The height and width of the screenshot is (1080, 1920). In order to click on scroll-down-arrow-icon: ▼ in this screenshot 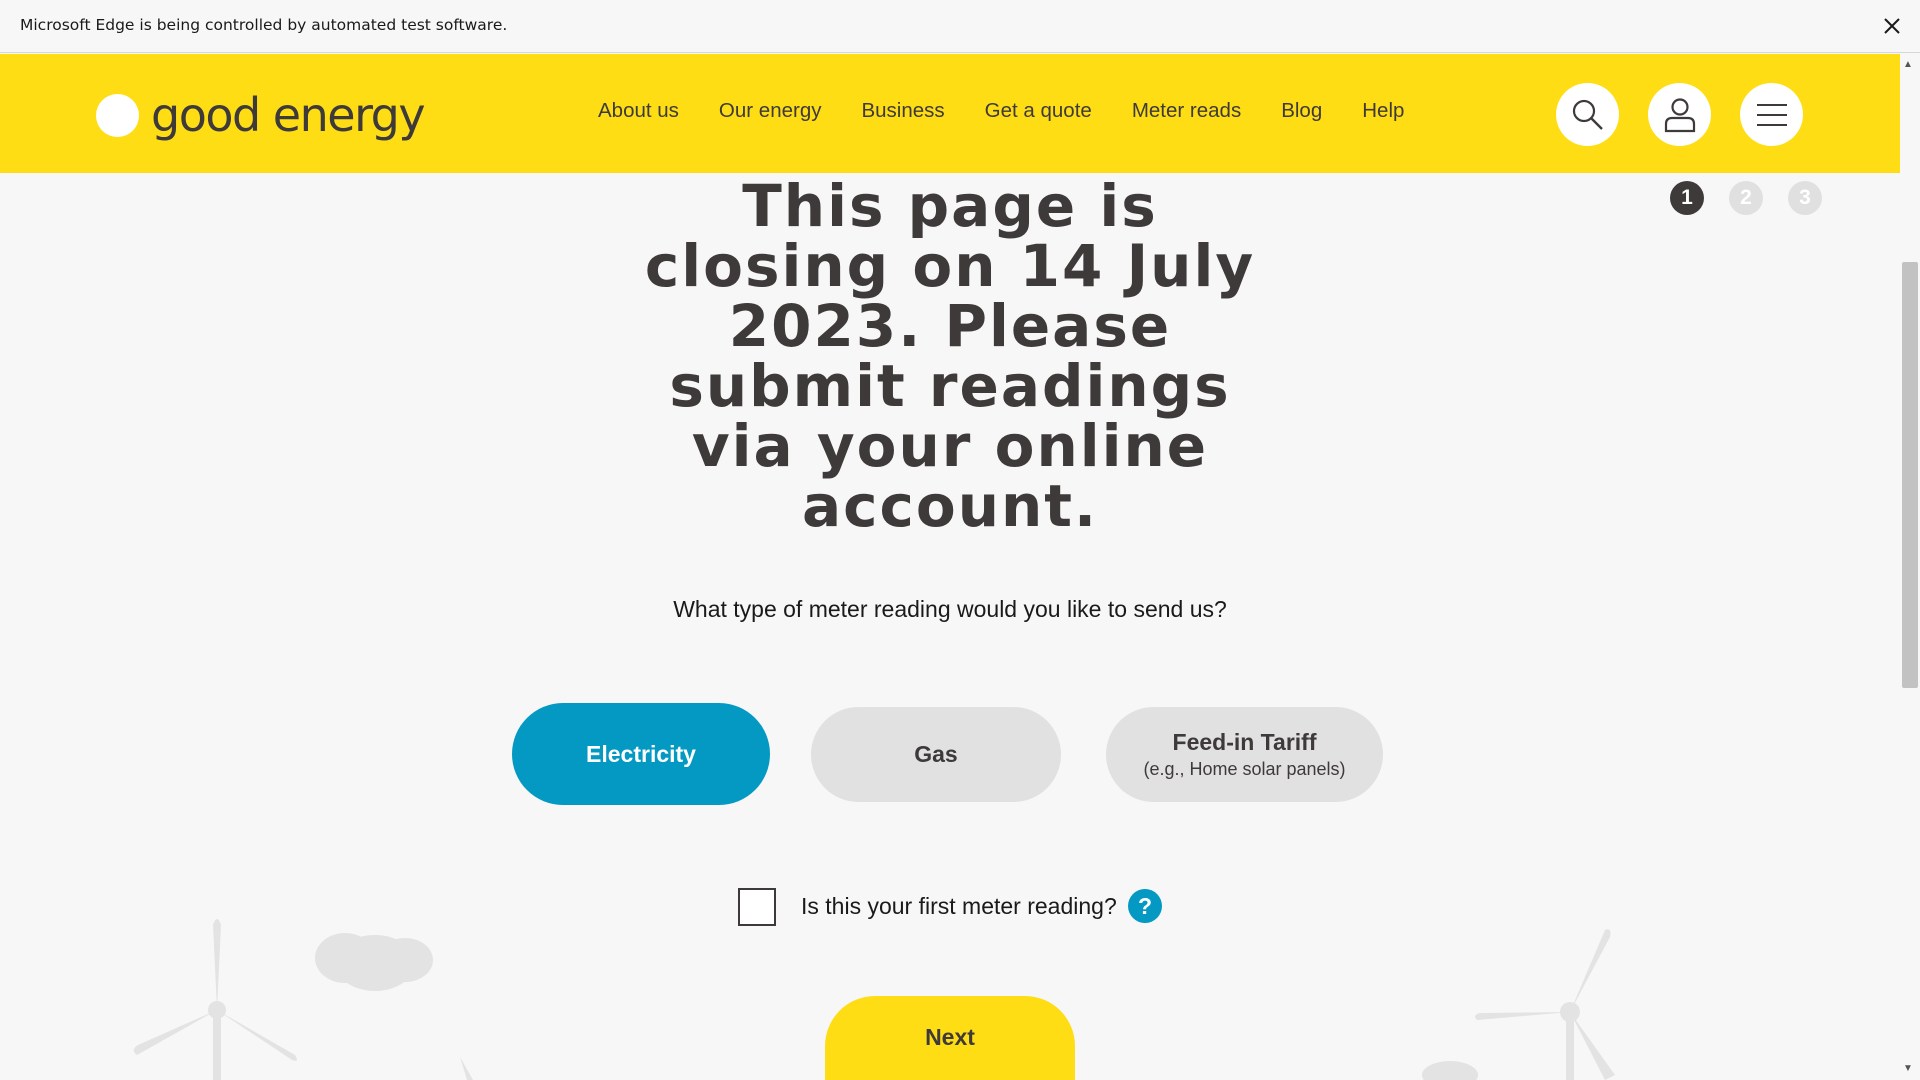, I will do `click(1908, 1068)`.